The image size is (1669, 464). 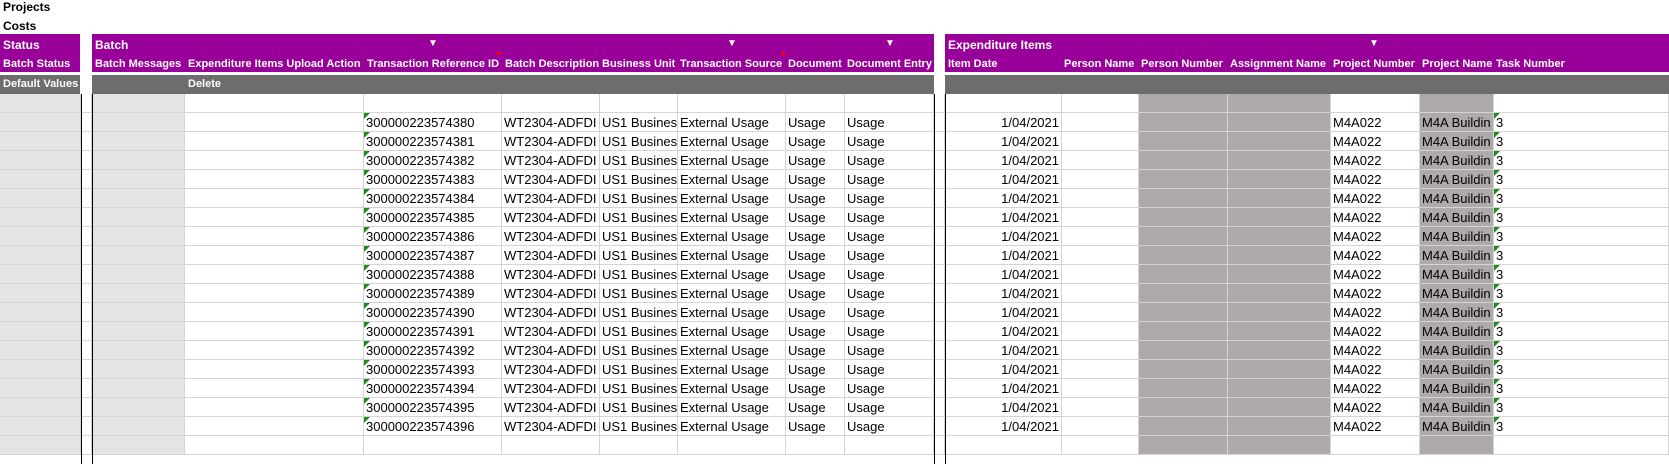 What do you see at coordinates (1278, 64) in the screenshot?
I see `header-assignment-name: Assignment Name` at bounding box center [1278, 64].